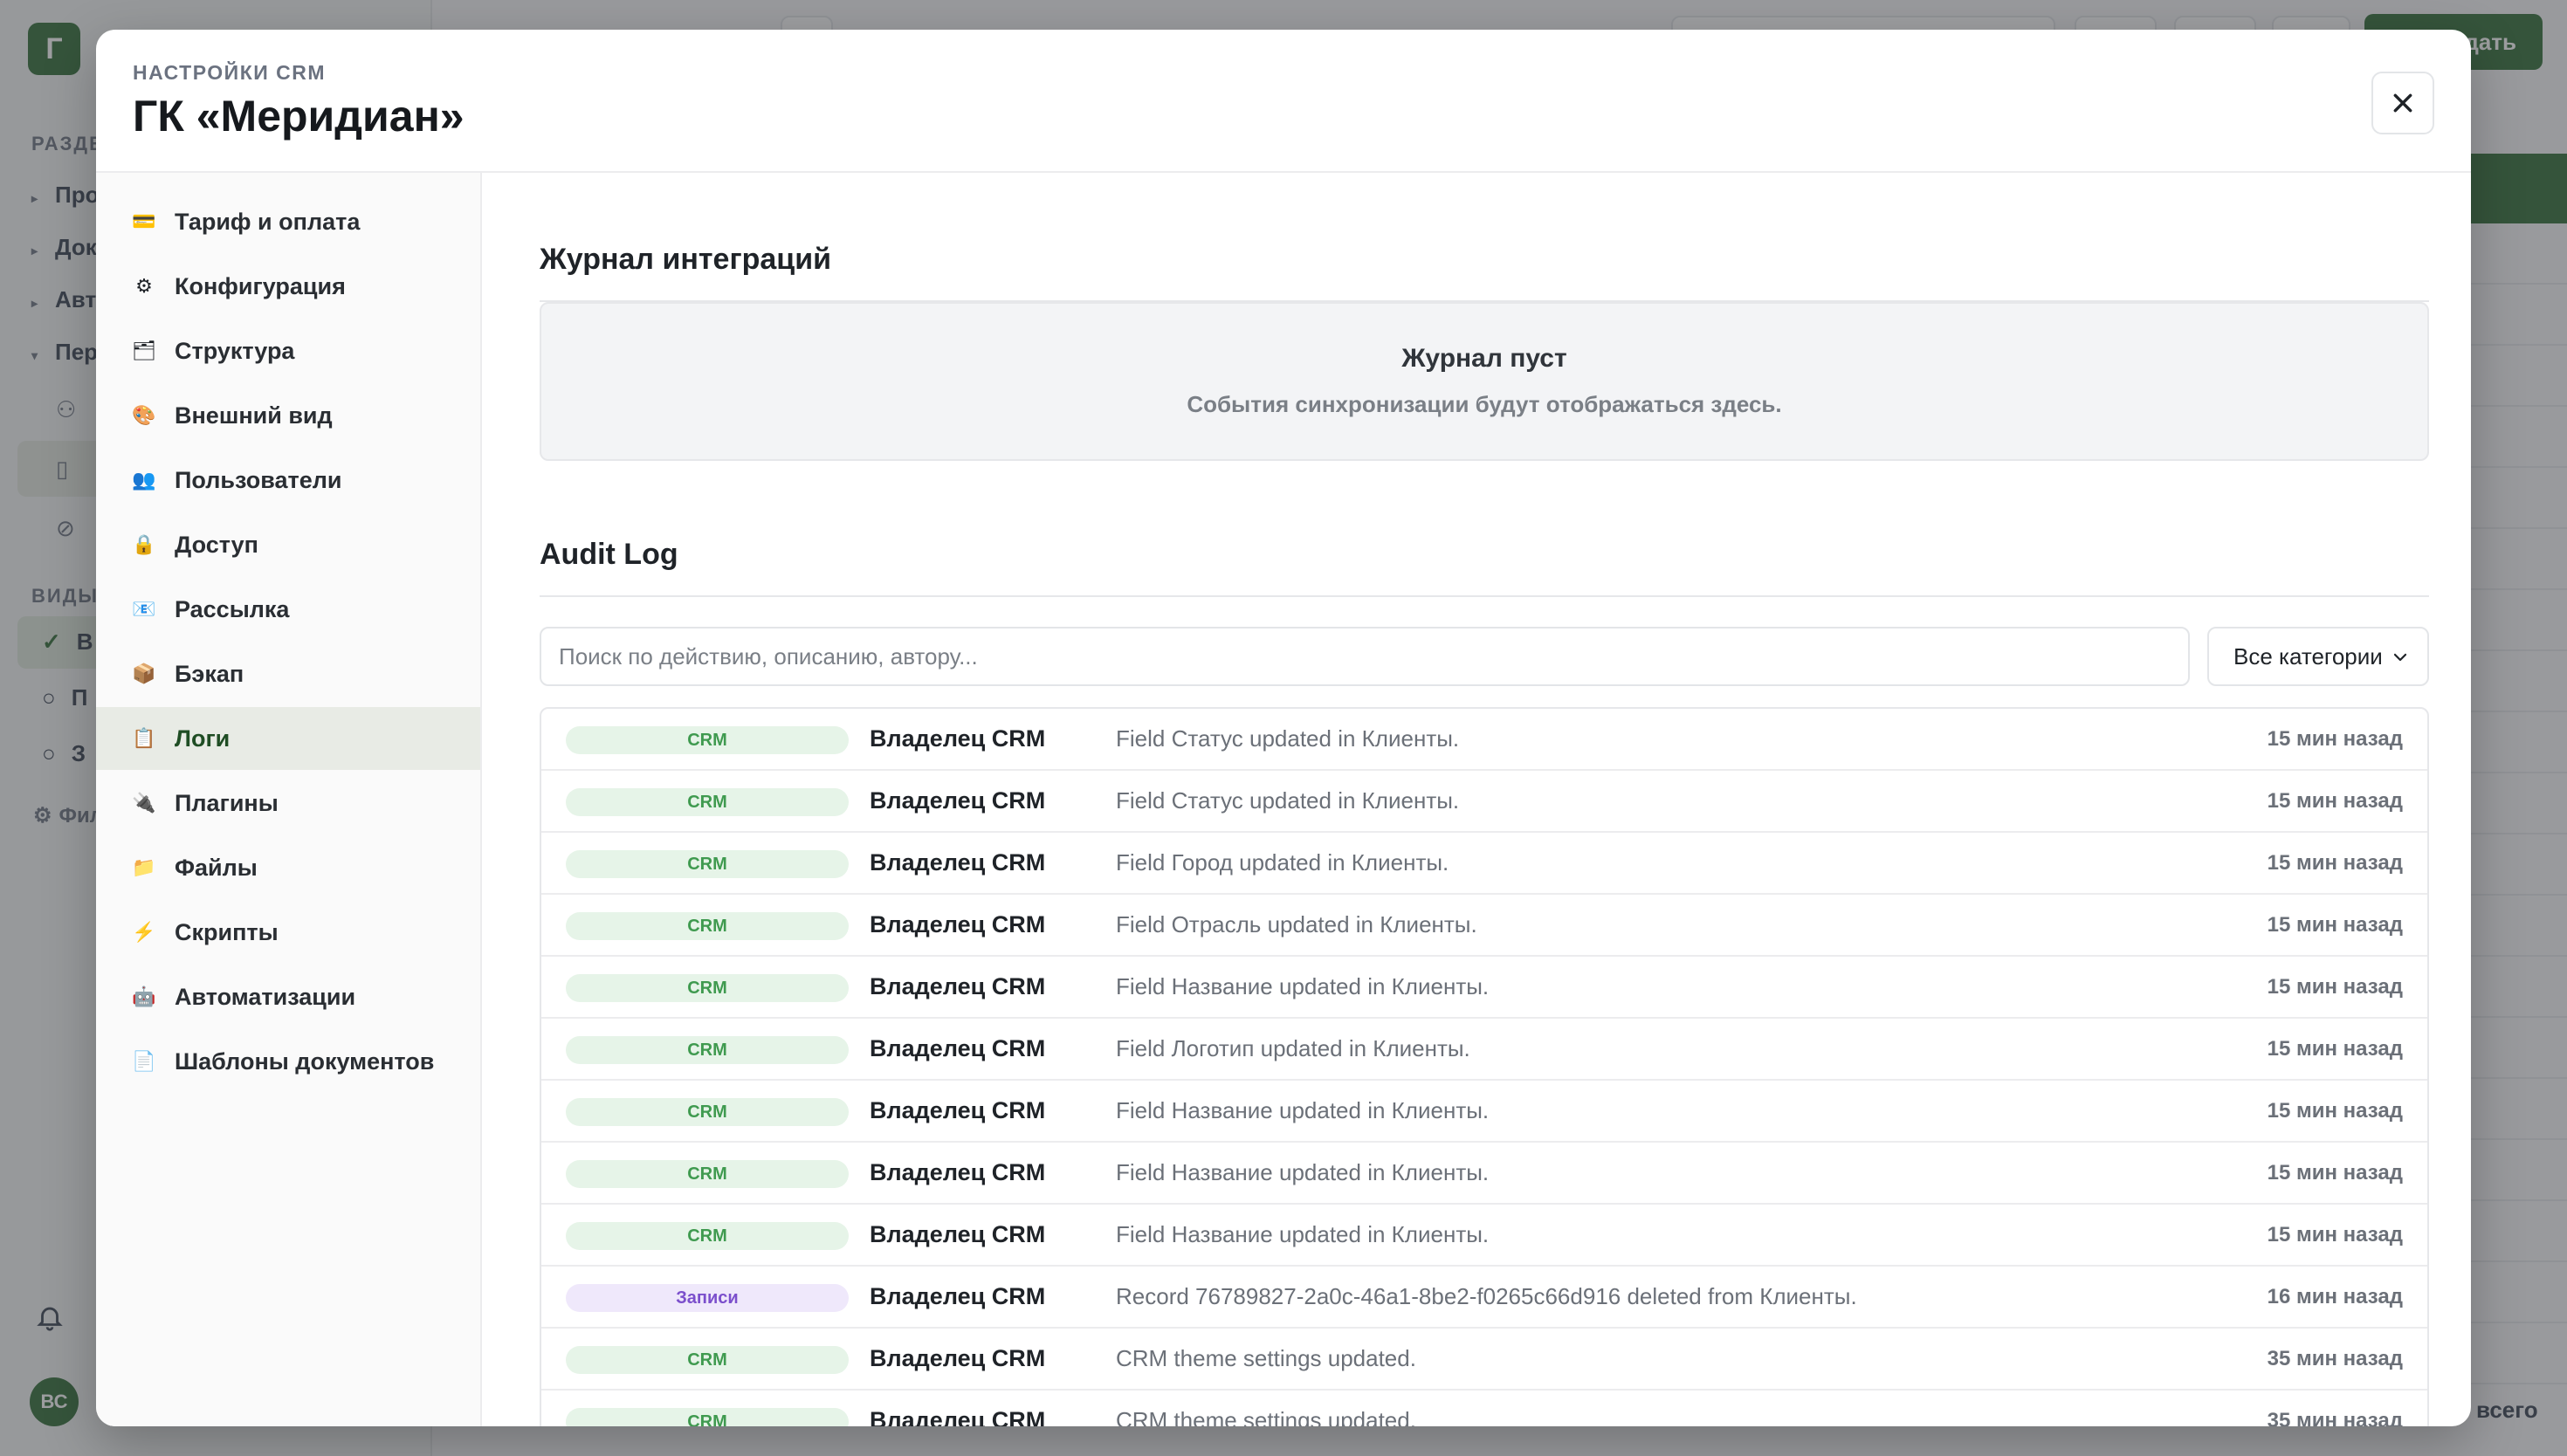  I want to click on nav-item-label: Структура, so click(235, 350).